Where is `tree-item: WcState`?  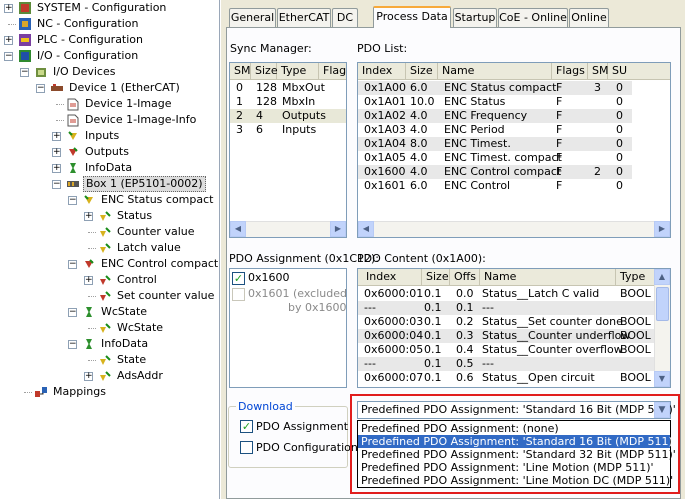 tree-item: WcState is located at coordinates (109, 328).